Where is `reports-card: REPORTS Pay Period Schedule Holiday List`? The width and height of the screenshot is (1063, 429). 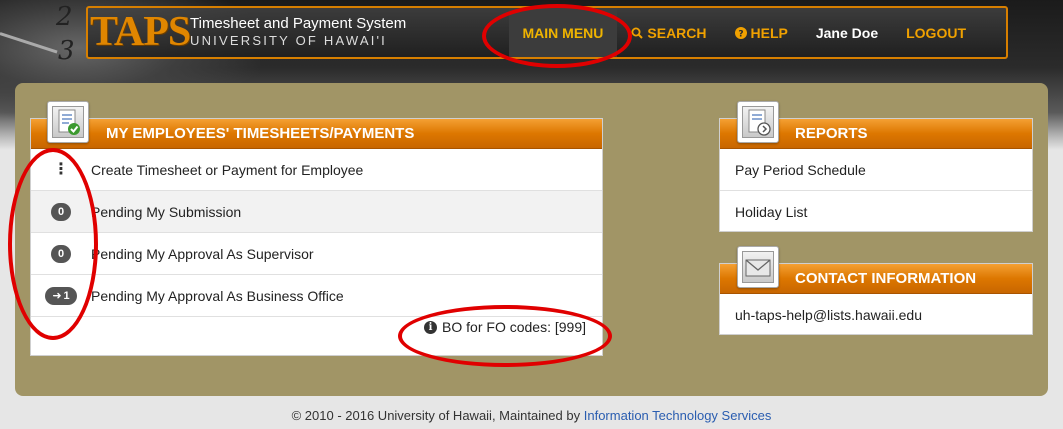 reports-card: REPORTS Pay Period Schedule Holiday List is located at coordinates (876, 167).